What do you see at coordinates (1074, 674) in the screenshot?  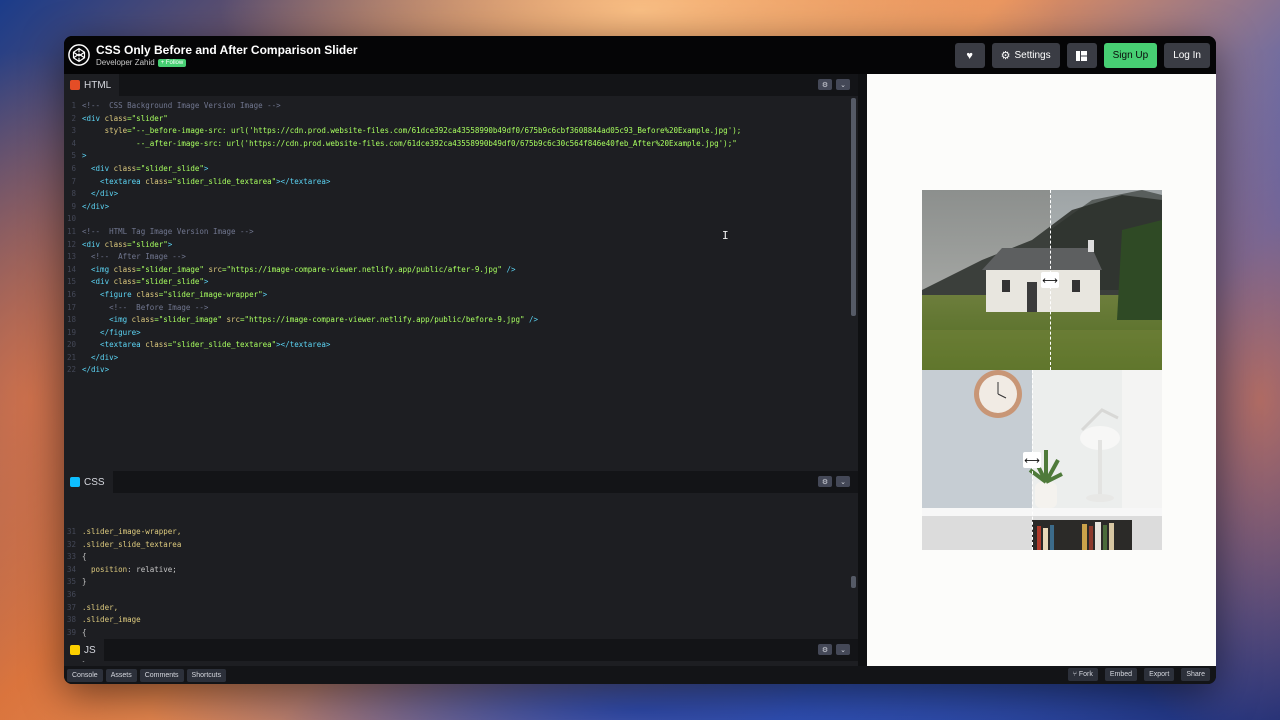 I see `fork-icon: ⑂` at bounding box center [1074, 674].